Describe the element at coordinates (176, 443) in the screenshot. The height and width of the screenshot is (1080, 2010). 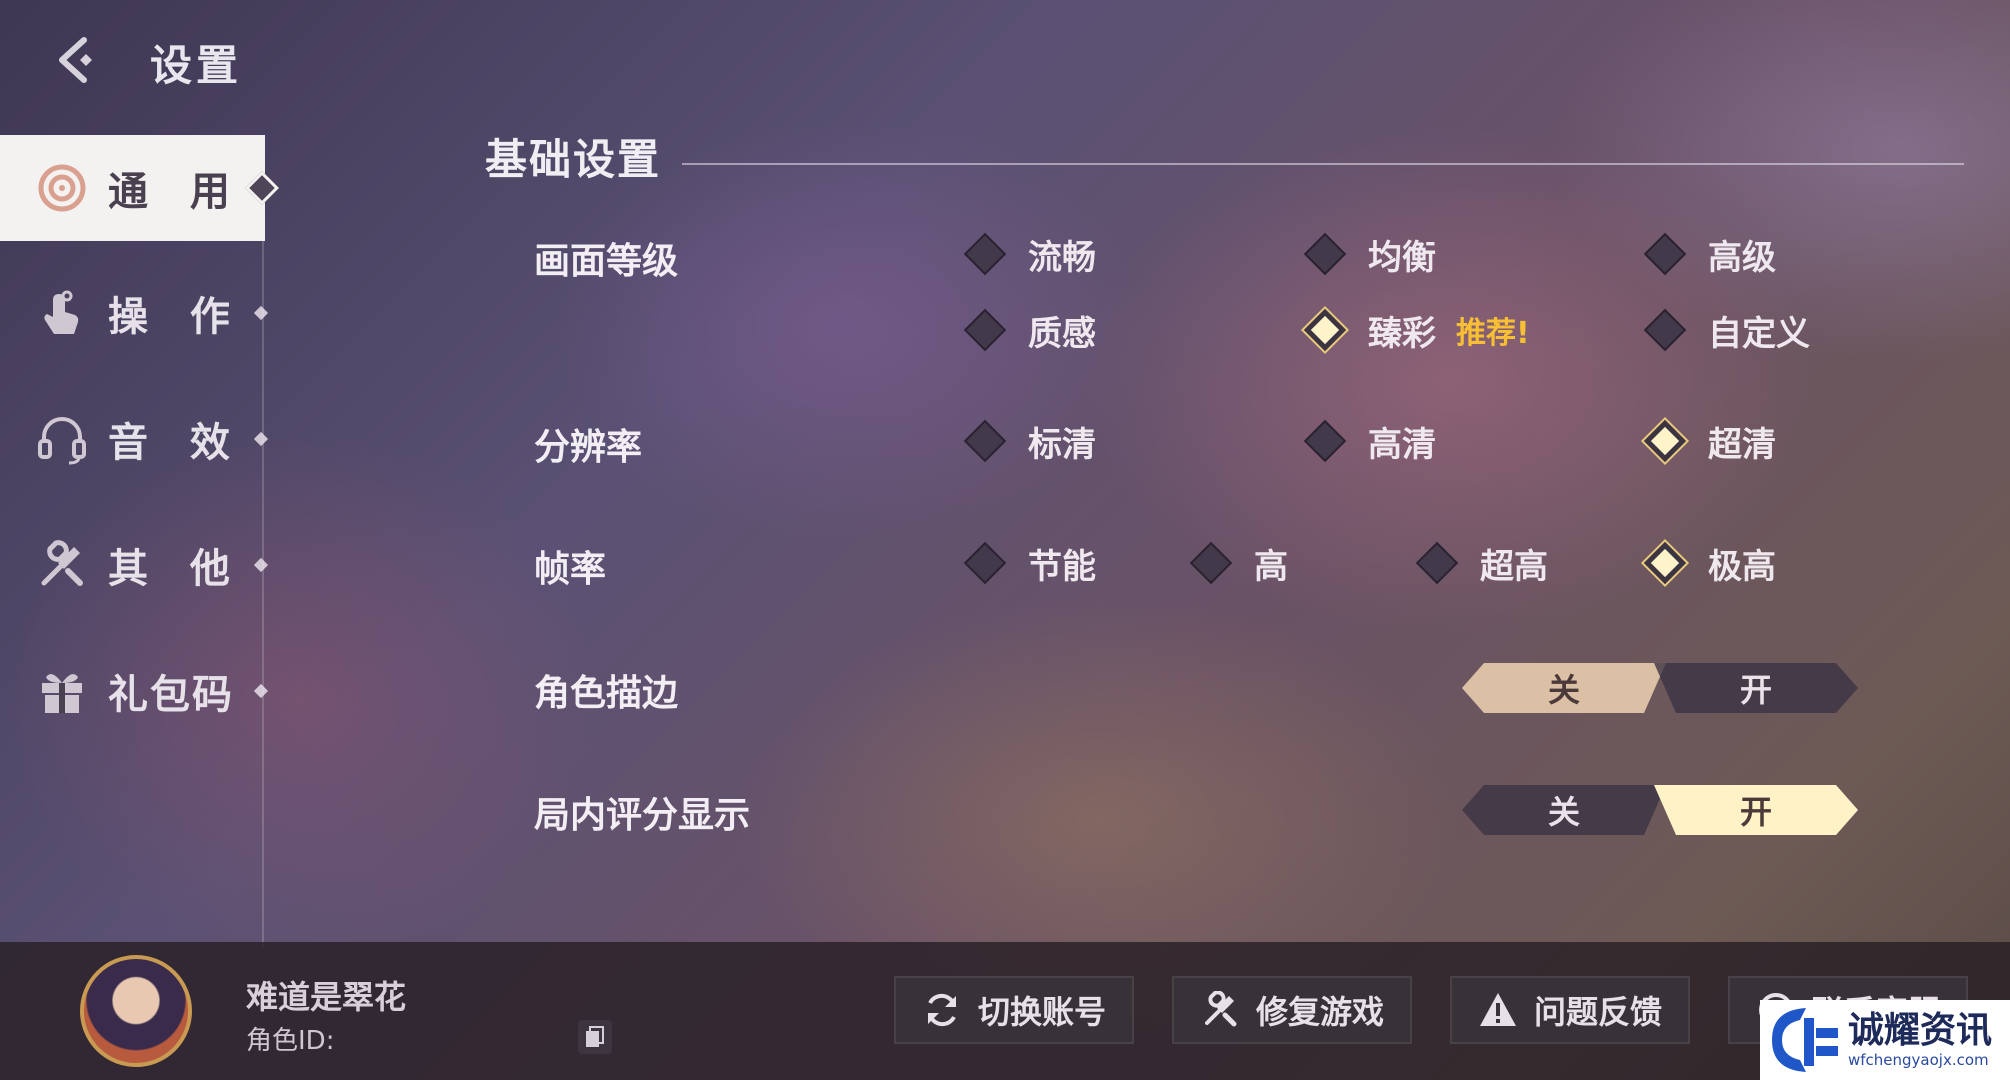
I see `sidebar-item-label: 音 效` at that location.